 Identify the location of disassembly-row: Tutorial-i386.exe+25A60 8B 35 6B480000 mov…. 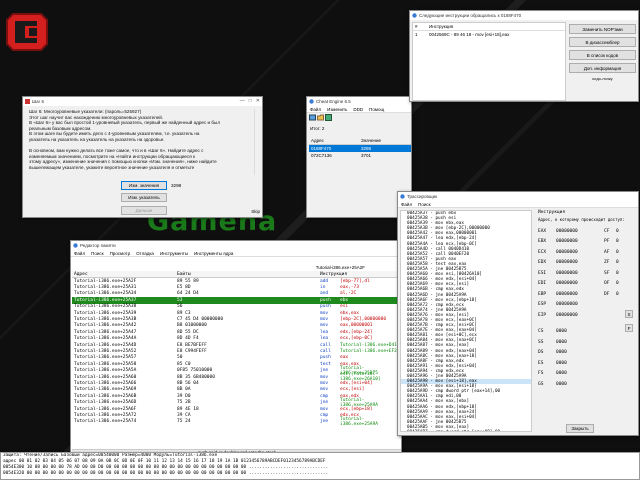
(236, 377).